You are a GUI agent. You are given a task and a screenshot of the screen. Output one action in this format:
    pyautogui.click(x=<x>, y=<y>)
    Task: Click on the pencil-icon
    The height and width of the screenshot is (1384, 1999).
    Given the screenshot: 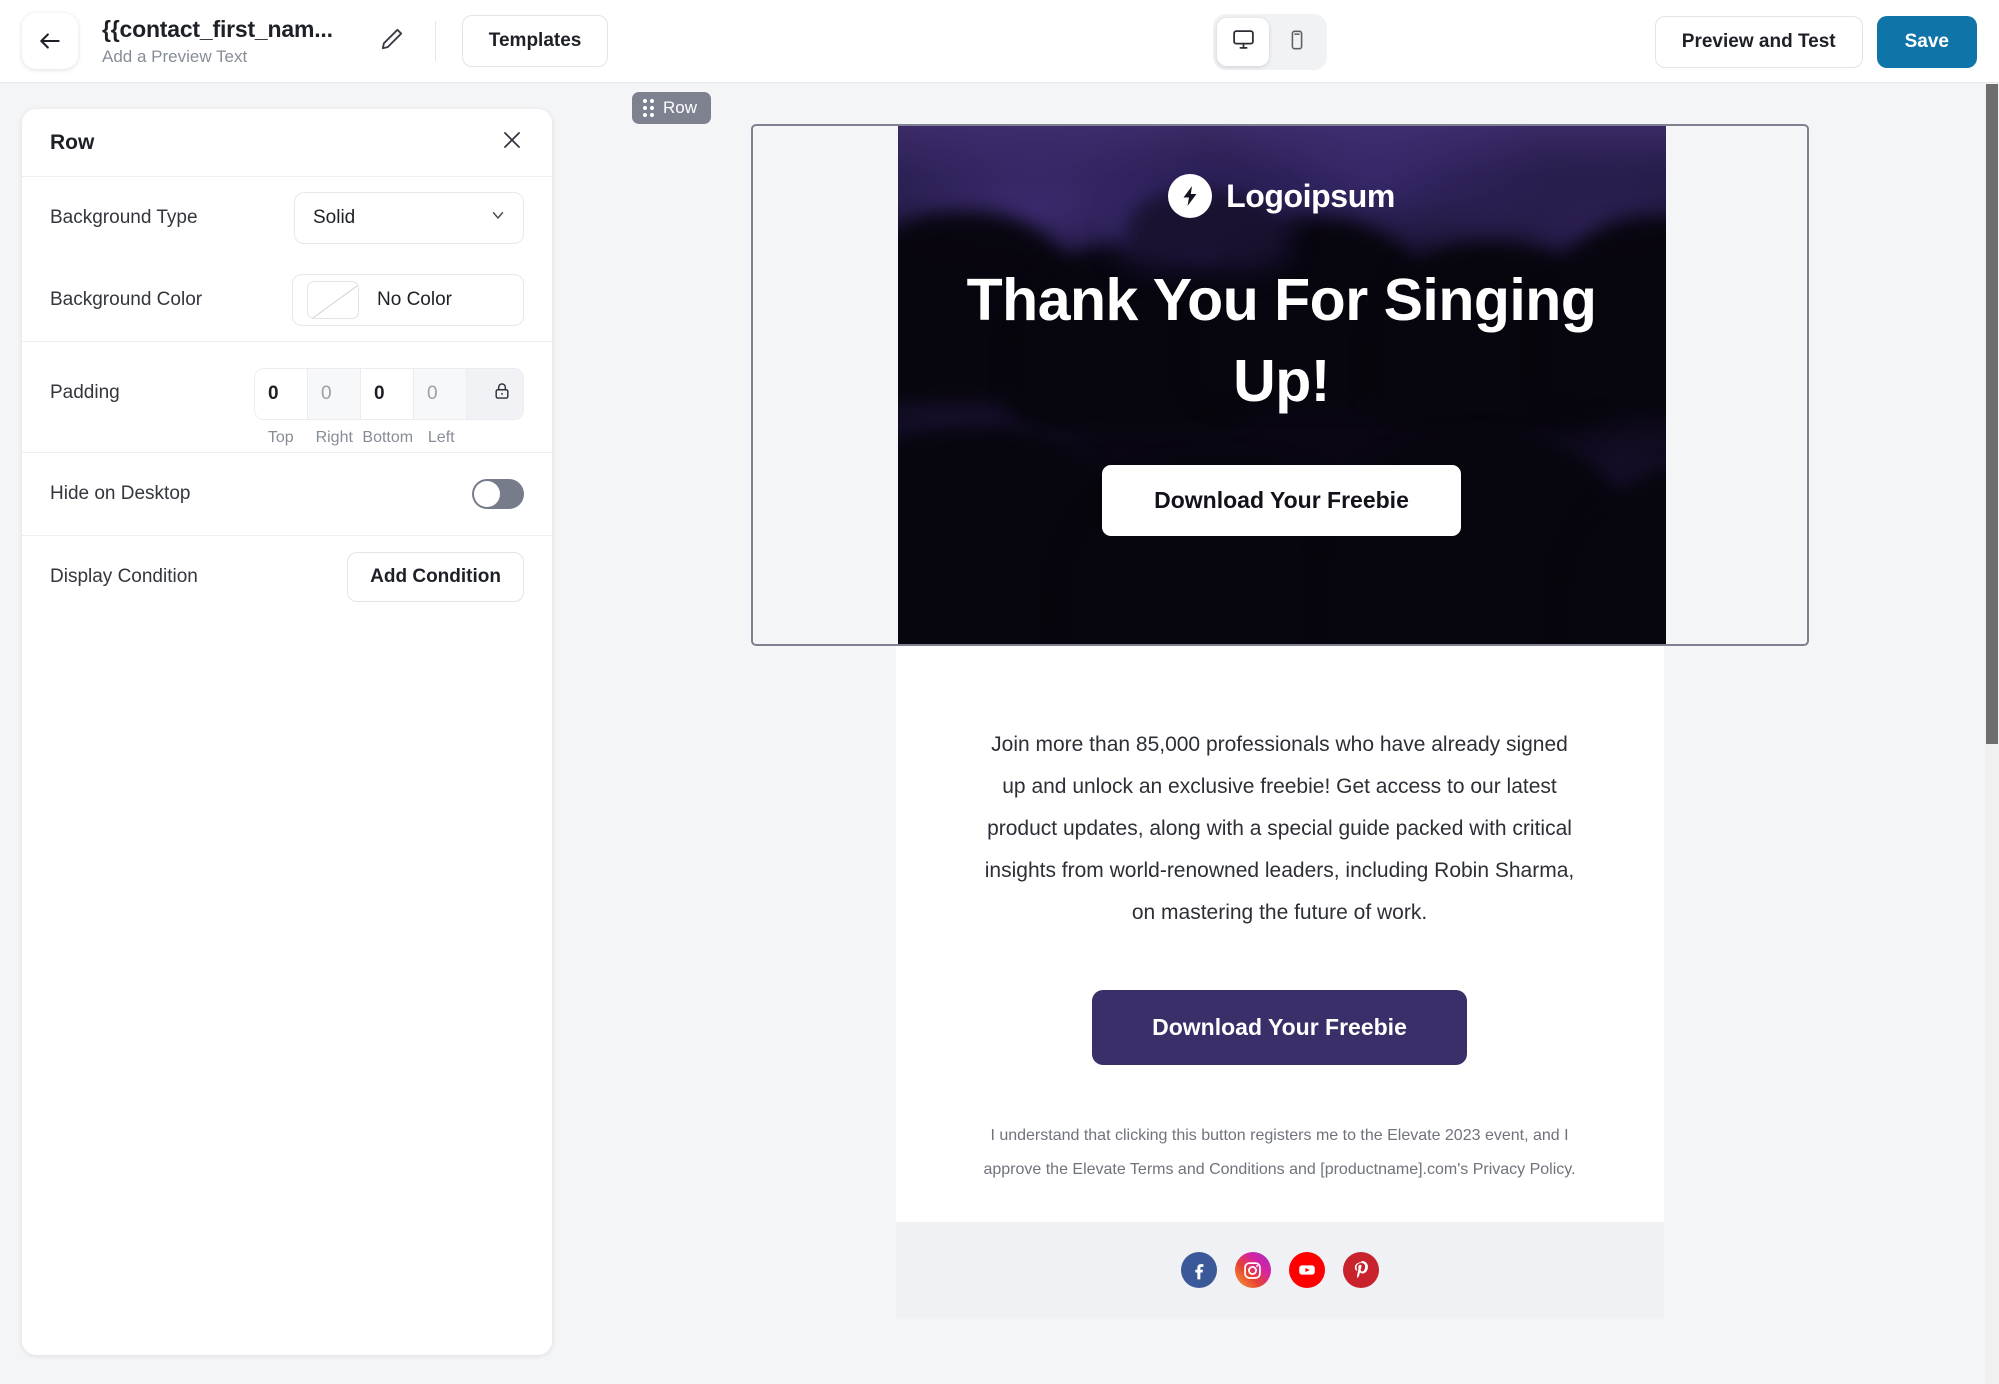 What is the action you would take?
    pyautogui.click(x=392, y=41)
    